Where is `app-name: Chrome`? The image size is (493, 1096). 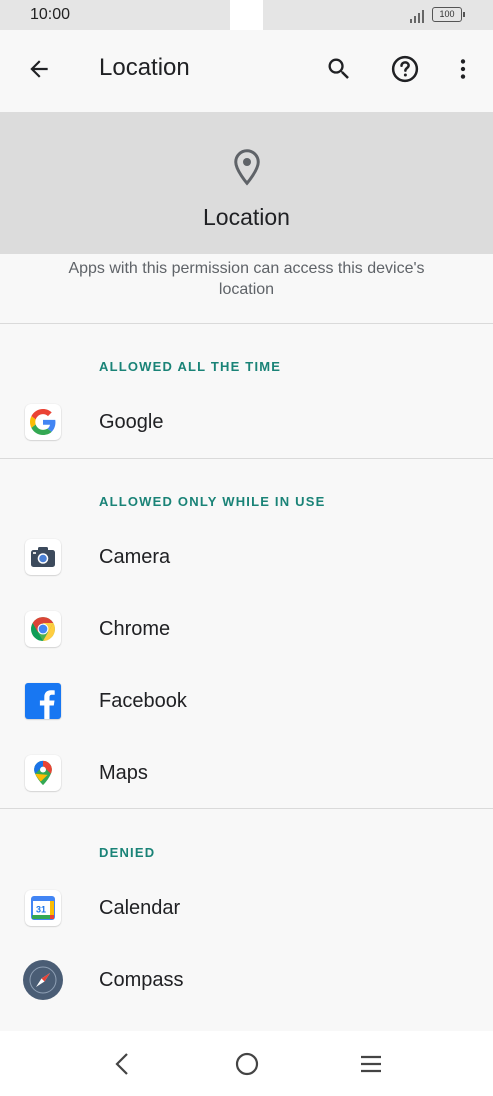 app-name: Chrome is located at coordinates (135, 629).